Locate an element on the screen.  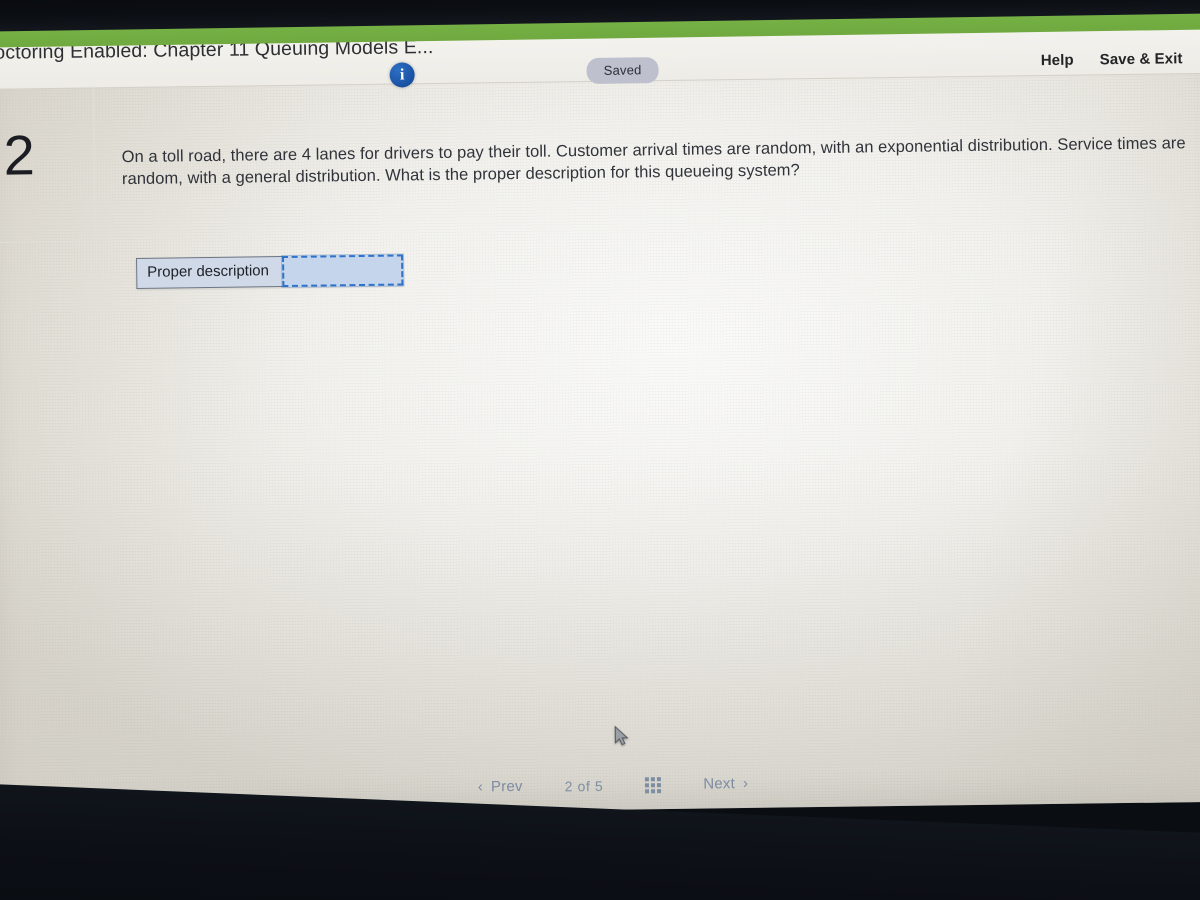
chevron-right-icon: › is located at coordinates (745, 783).